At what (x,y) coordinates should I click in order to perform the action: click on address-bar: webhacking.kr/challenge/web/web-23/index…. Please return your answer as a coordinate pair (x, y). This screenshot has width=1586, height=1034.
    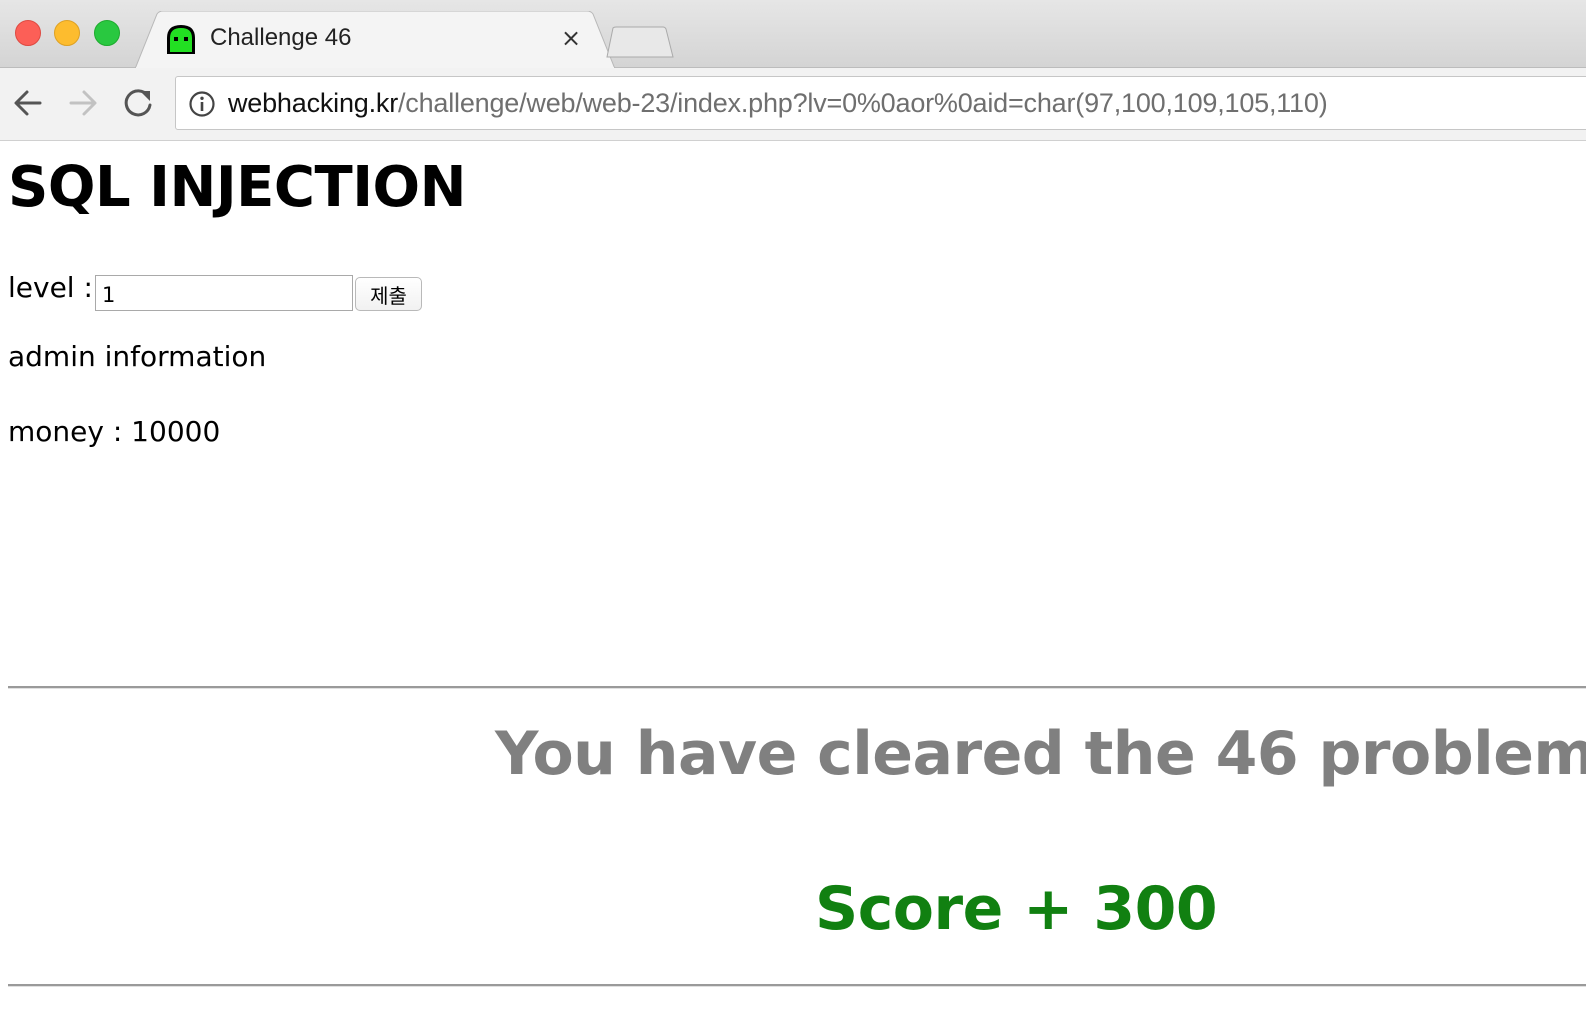
    Looking at the image, I should click on (880, 103).